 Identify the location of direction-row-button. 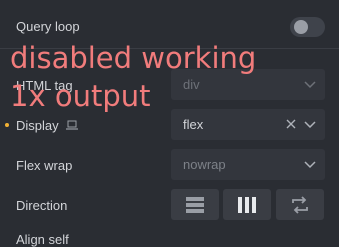
(195, 204).